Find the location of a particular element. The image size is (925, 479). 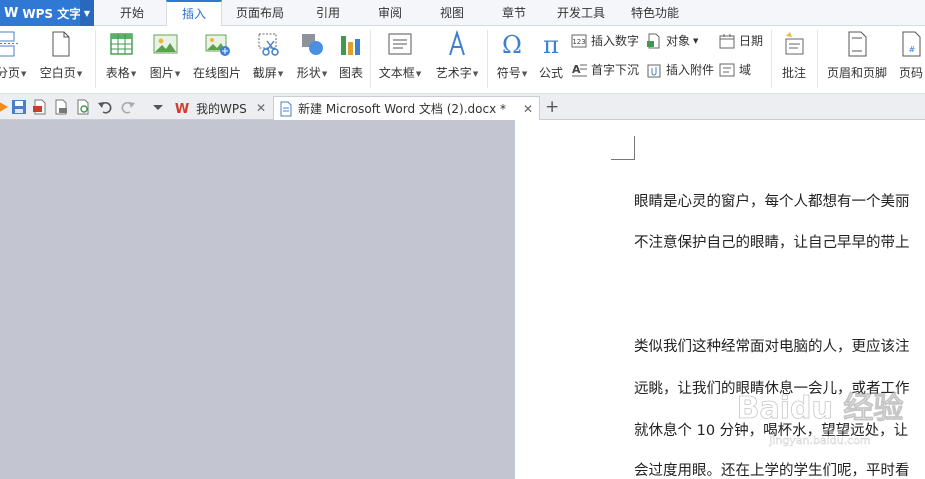

calendar-icon is located at coordinates (727, 40).